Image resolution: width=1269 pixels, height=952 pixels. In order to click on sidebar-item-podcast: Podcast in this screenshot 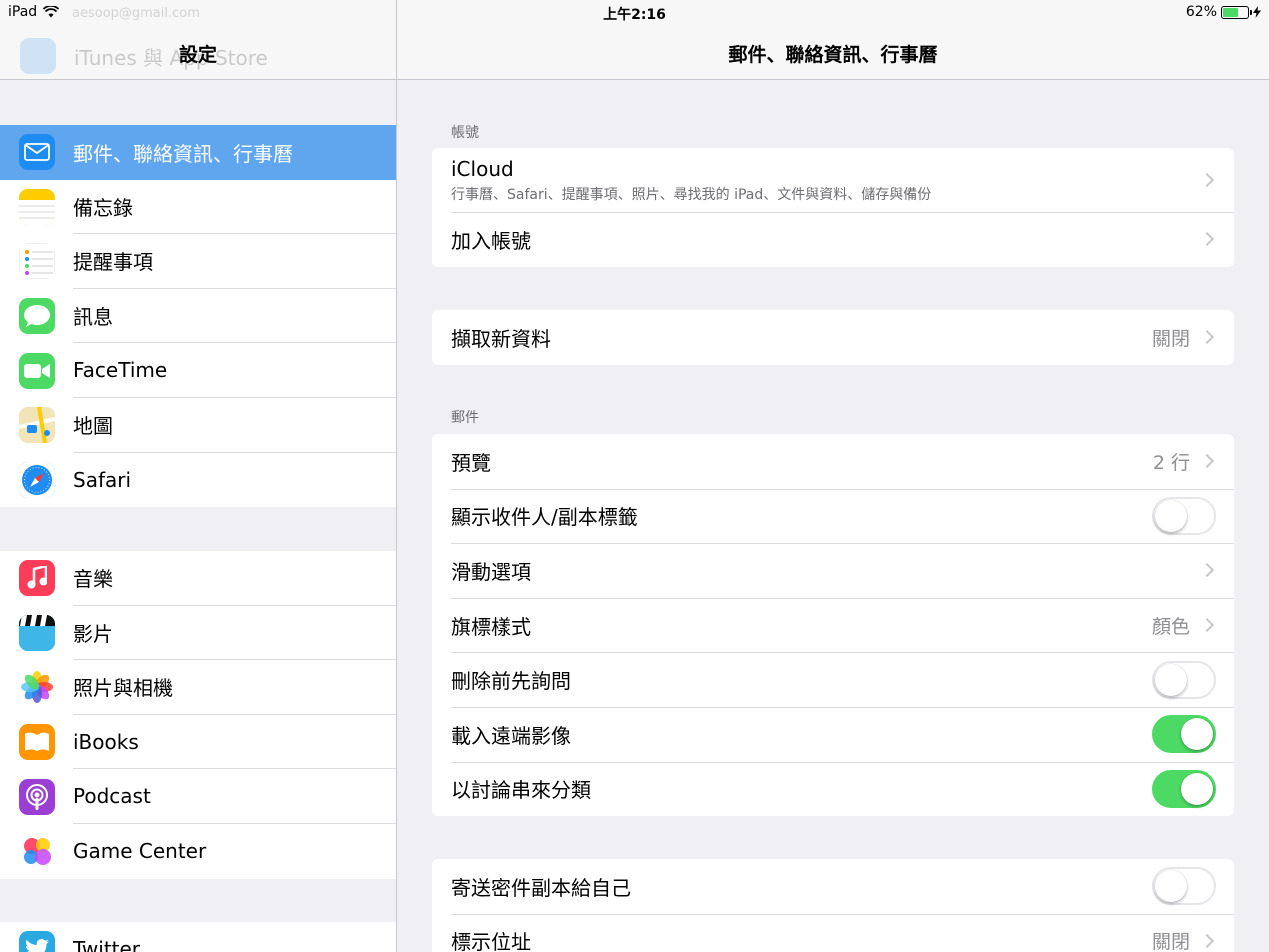, I will do `click(198, 796)`.